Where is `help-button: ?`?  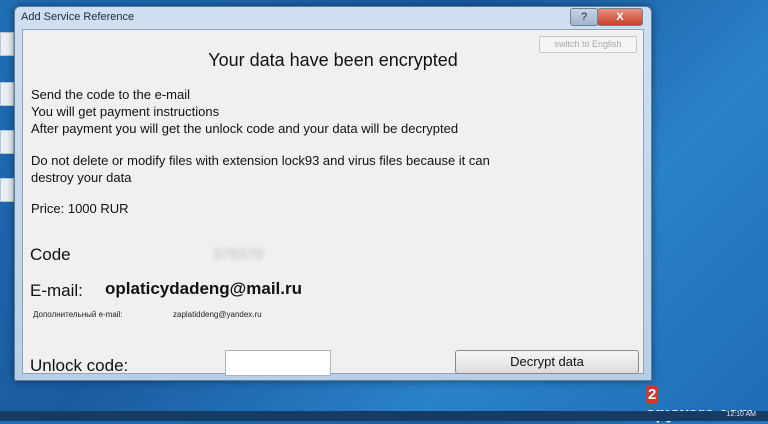
help-button: ? is located at coordinates (584, 17).